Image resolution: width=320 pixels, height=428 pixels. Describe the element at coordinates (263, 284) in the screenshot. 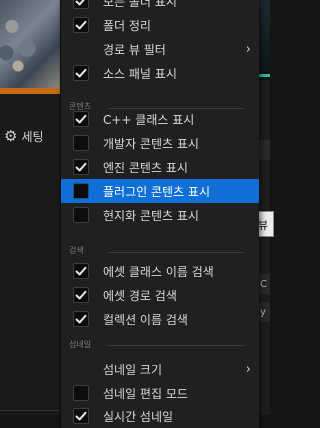

I see `right-panel-text: C` at that location.